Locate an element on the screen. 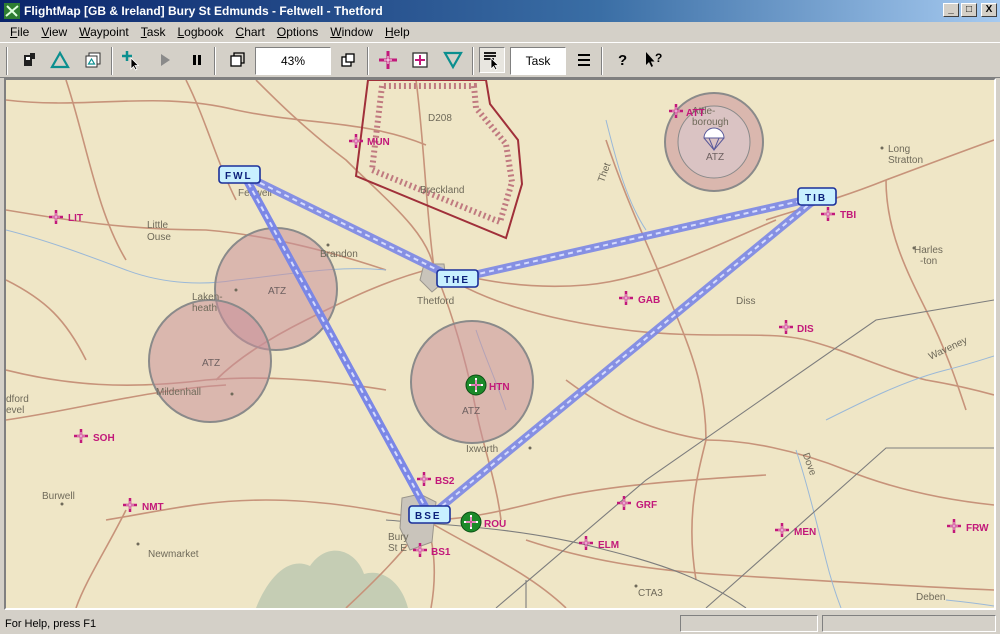  turnpoint-fwl: FWL is located at coordinates (239, 174).